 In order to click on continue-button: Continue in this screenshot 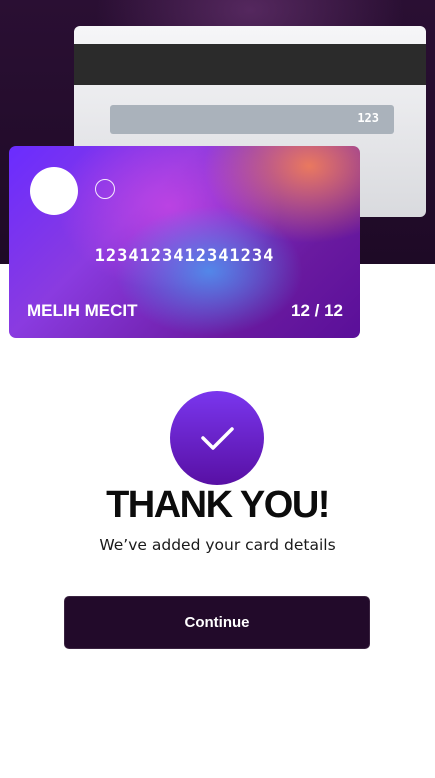, I will do `click(217, 622)`.